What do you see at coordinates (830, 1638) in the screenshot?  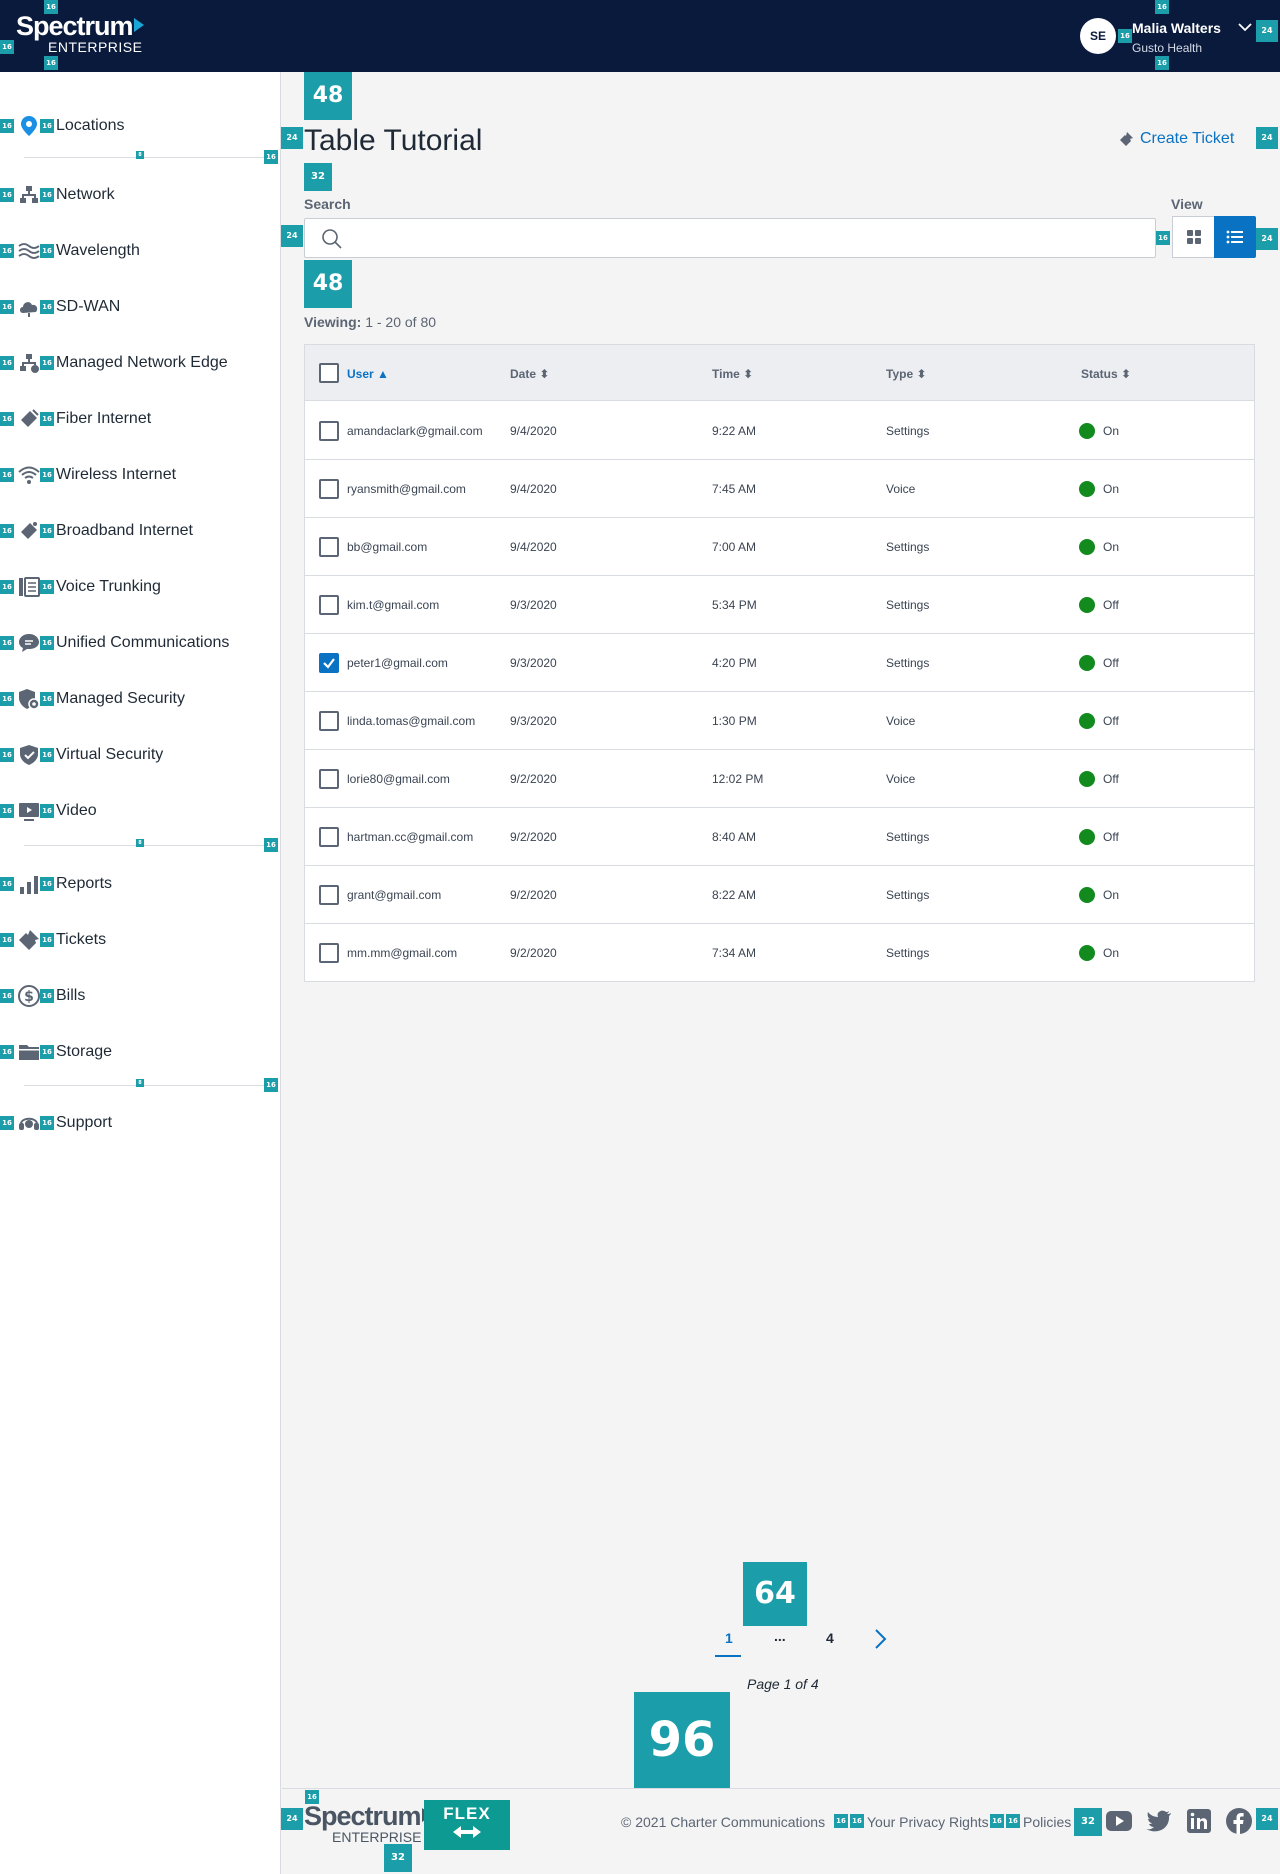 I see `page-4-button: 4` at bounding box center [830, 1638].